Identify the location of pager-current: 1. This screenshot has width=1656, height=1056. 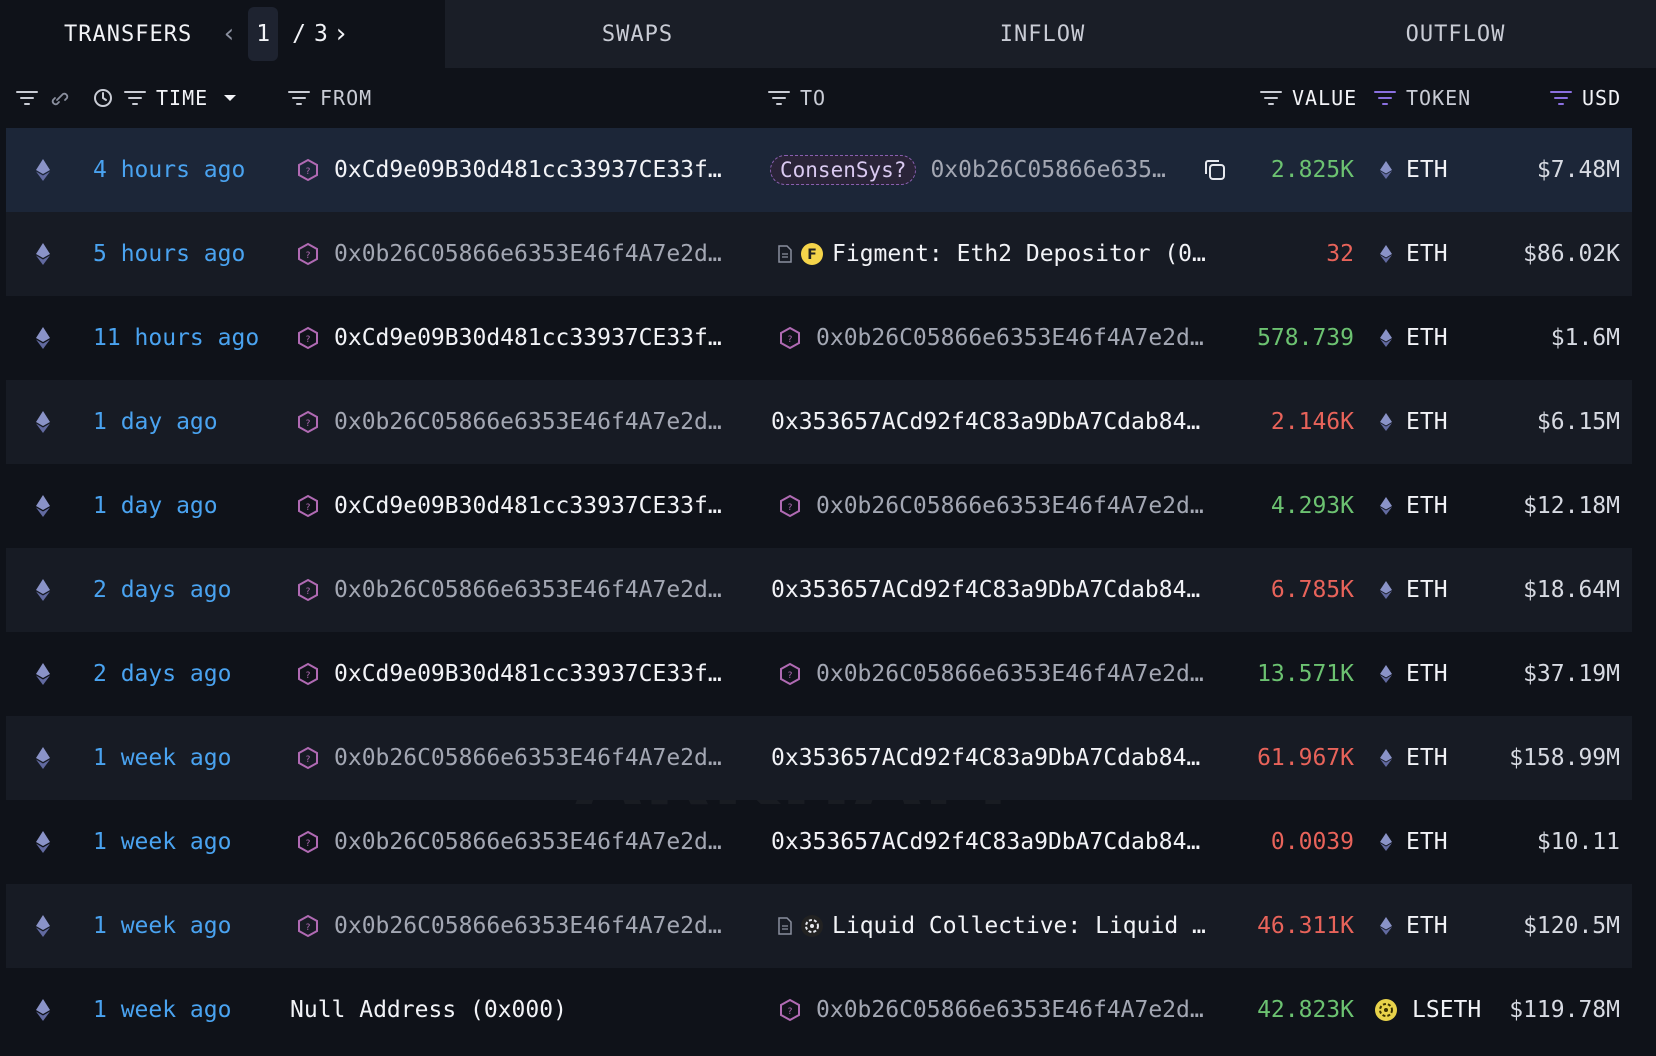
(263, 34).